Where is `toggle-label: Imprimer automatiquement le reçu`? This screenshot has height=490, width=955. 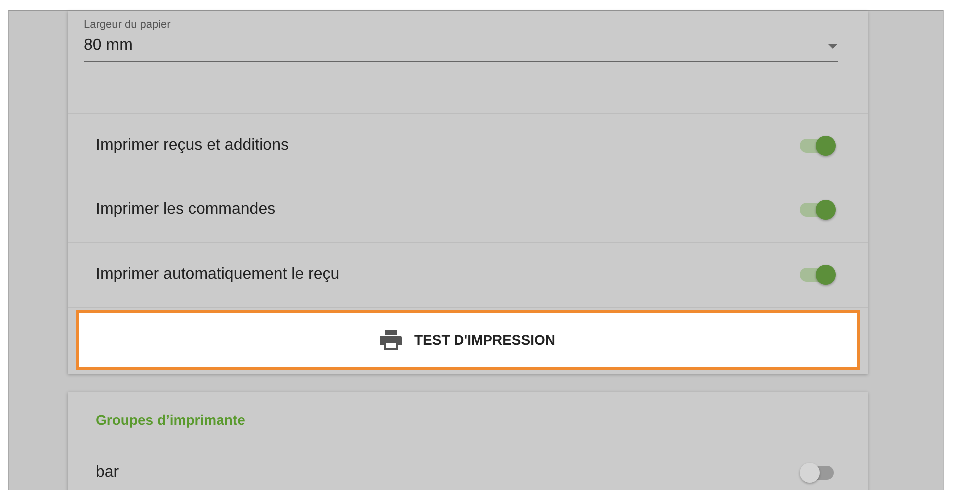
toggle-label: Imprimer automatiquement le reçu is located at coordinates (218, 275).